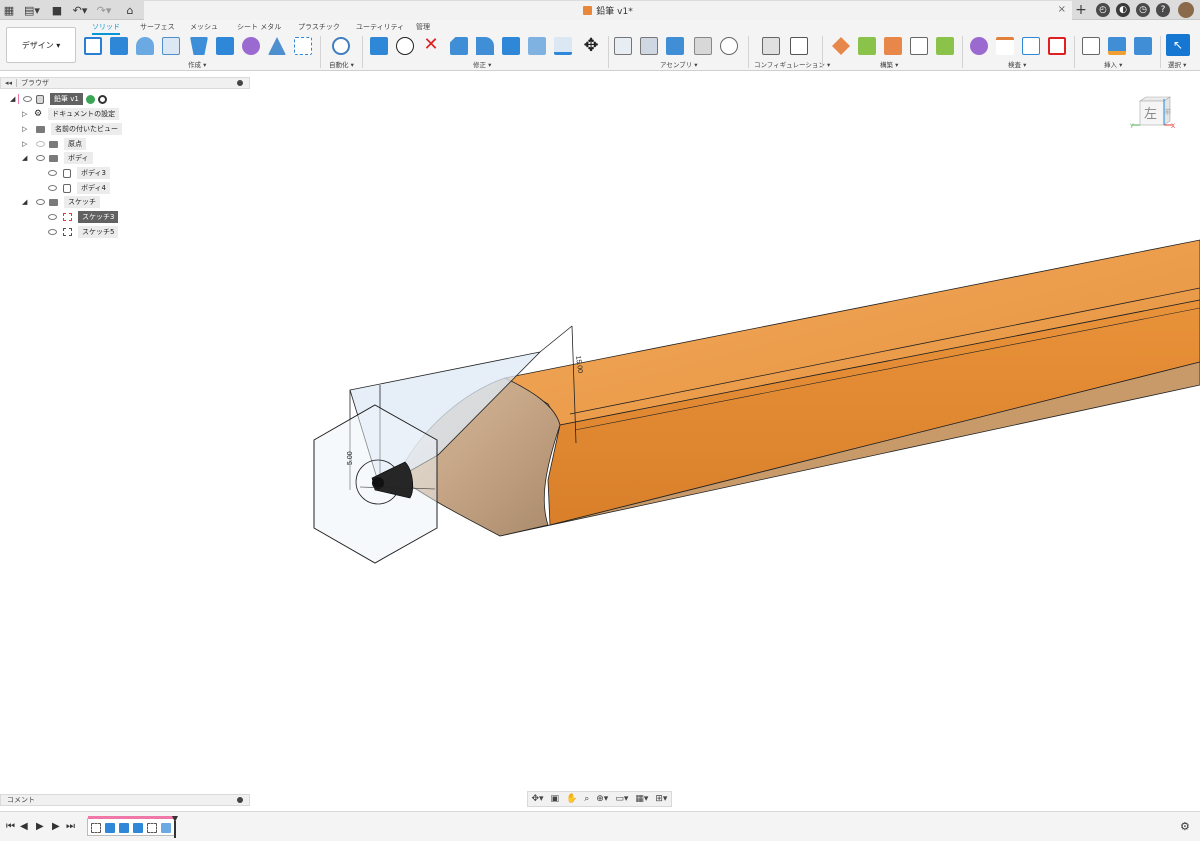 This screenshot has height=841, width=1200. What do you see at coordinates (171, 46) in the screenshot?
I see `hole-icon` at bounding box center [171, 46].